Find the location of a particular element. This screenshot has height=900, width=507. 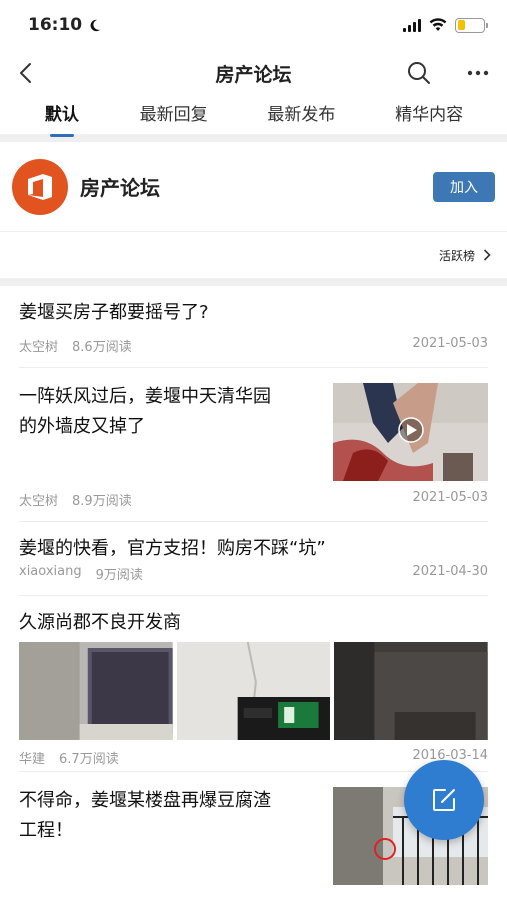

forum-header-card: 房产论坛 加入 is located at coordinates (253, 187).